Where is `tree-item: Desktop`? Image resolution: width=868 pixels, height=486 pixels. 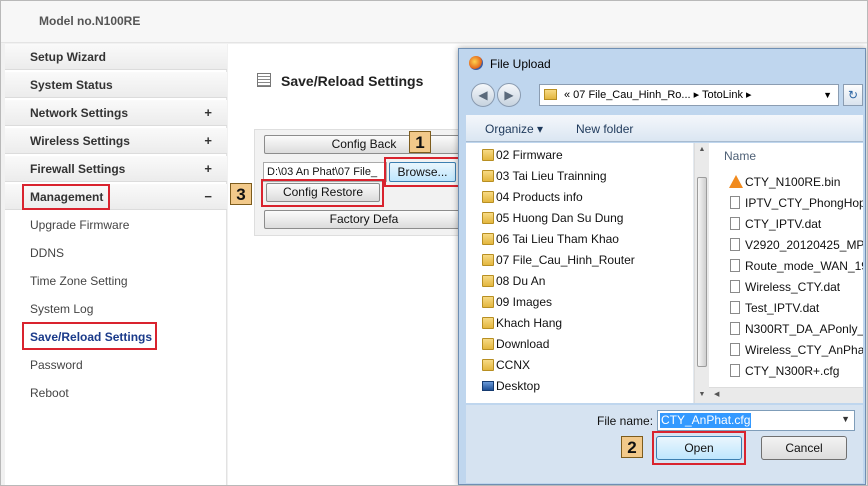
tree-item: Desktop is located at coordinates (511, 386).